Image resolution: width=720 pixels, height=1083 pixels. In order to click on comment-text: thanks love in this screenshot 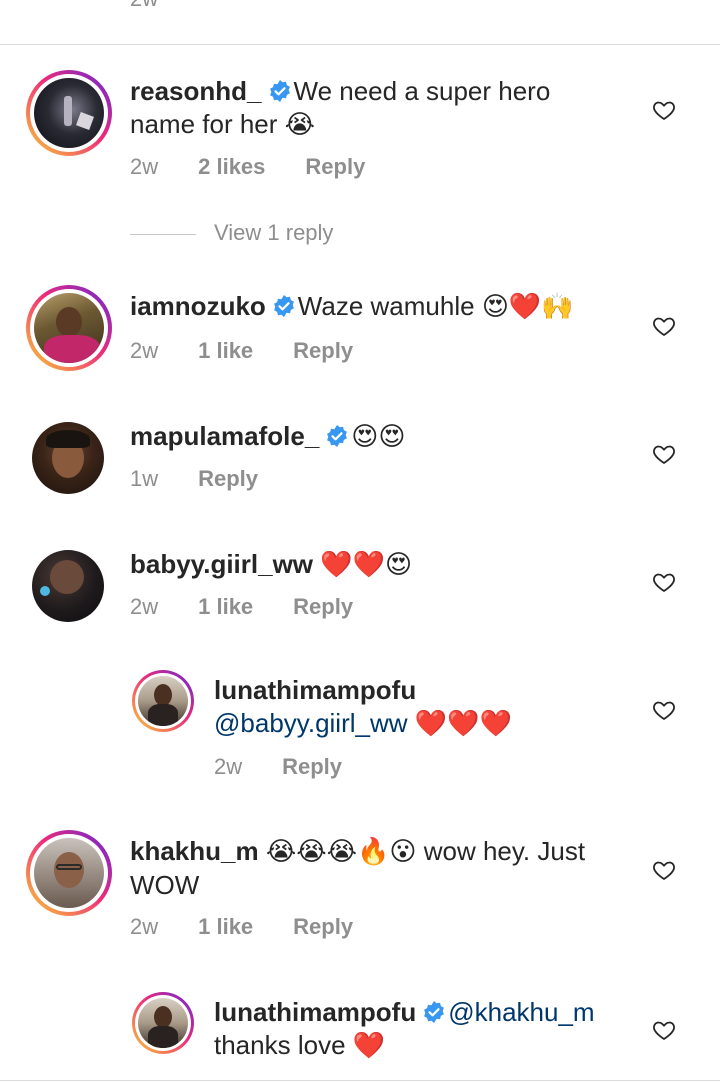, I will do `click(280, 1045)`.